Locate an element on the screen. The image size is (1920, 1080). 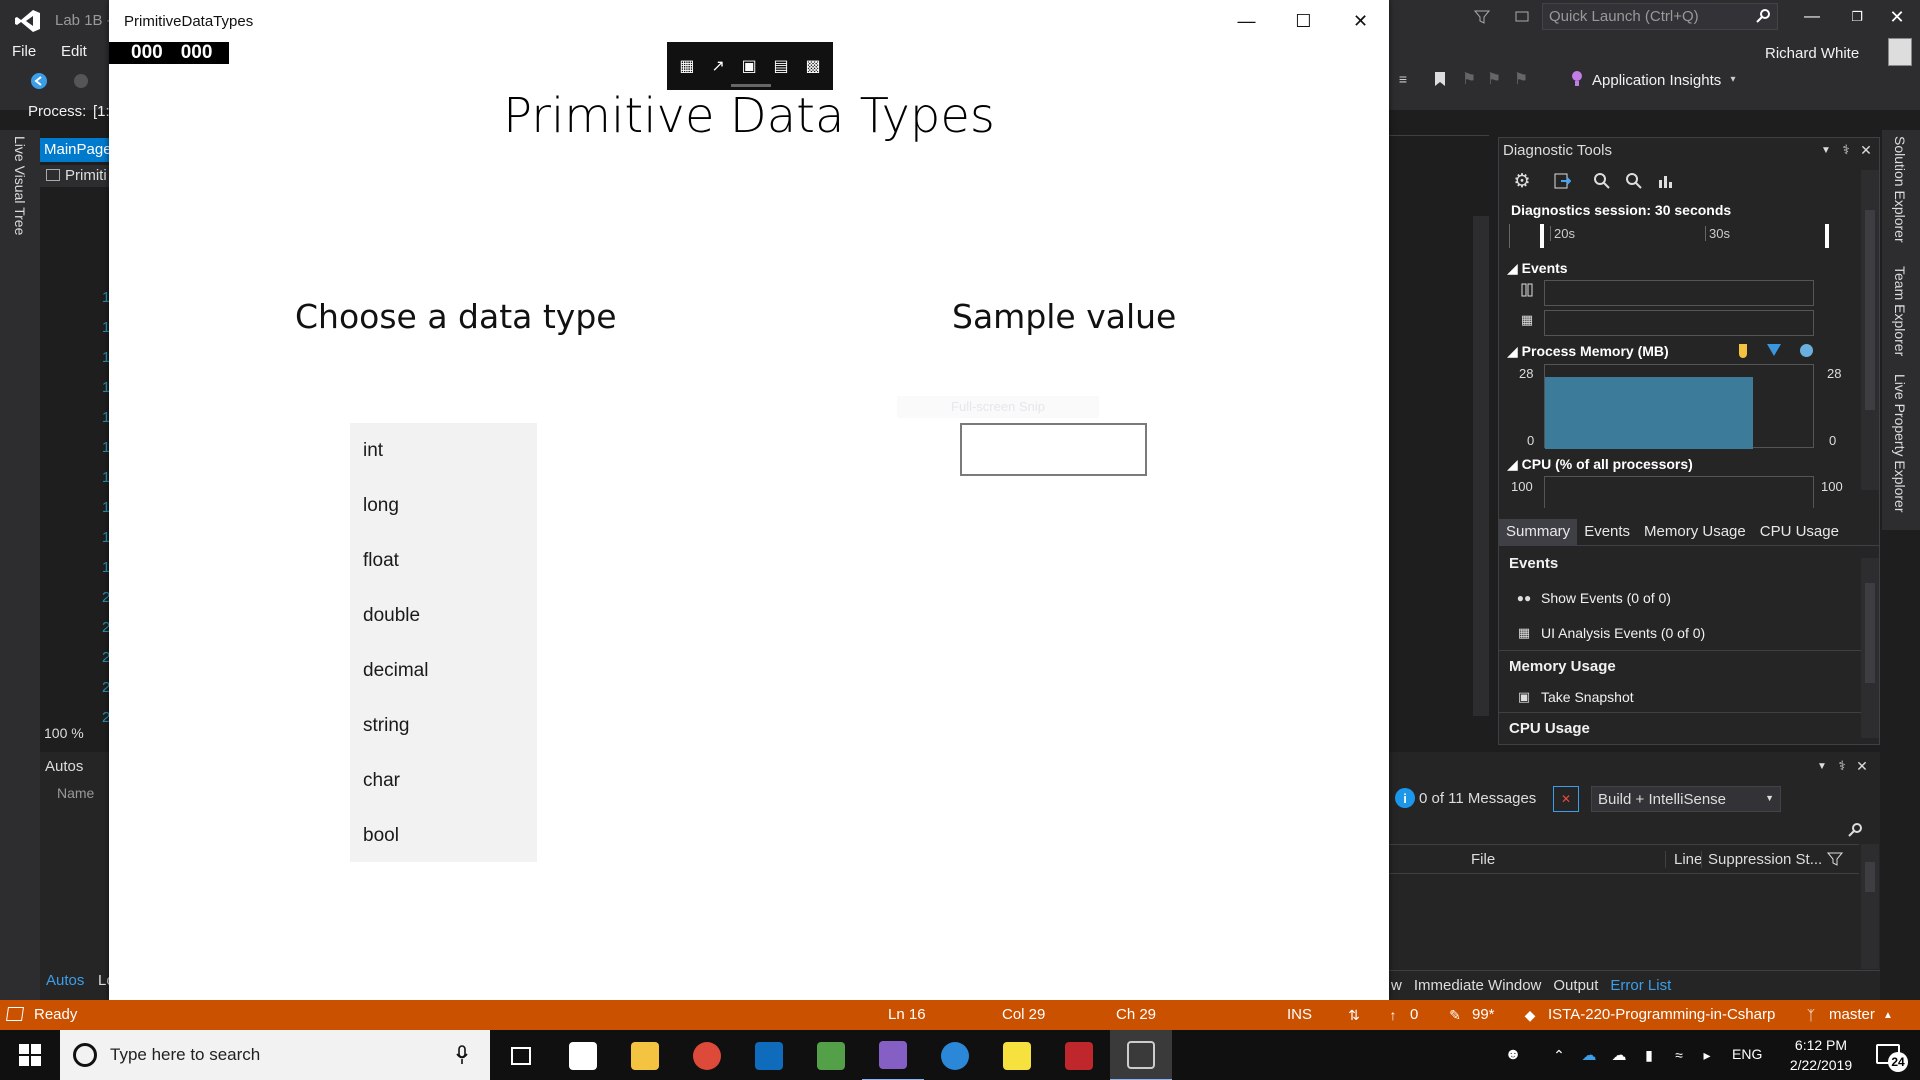
take-snapshot-button: ▣ Take Snapshot is located at coordinates (1680, 697).